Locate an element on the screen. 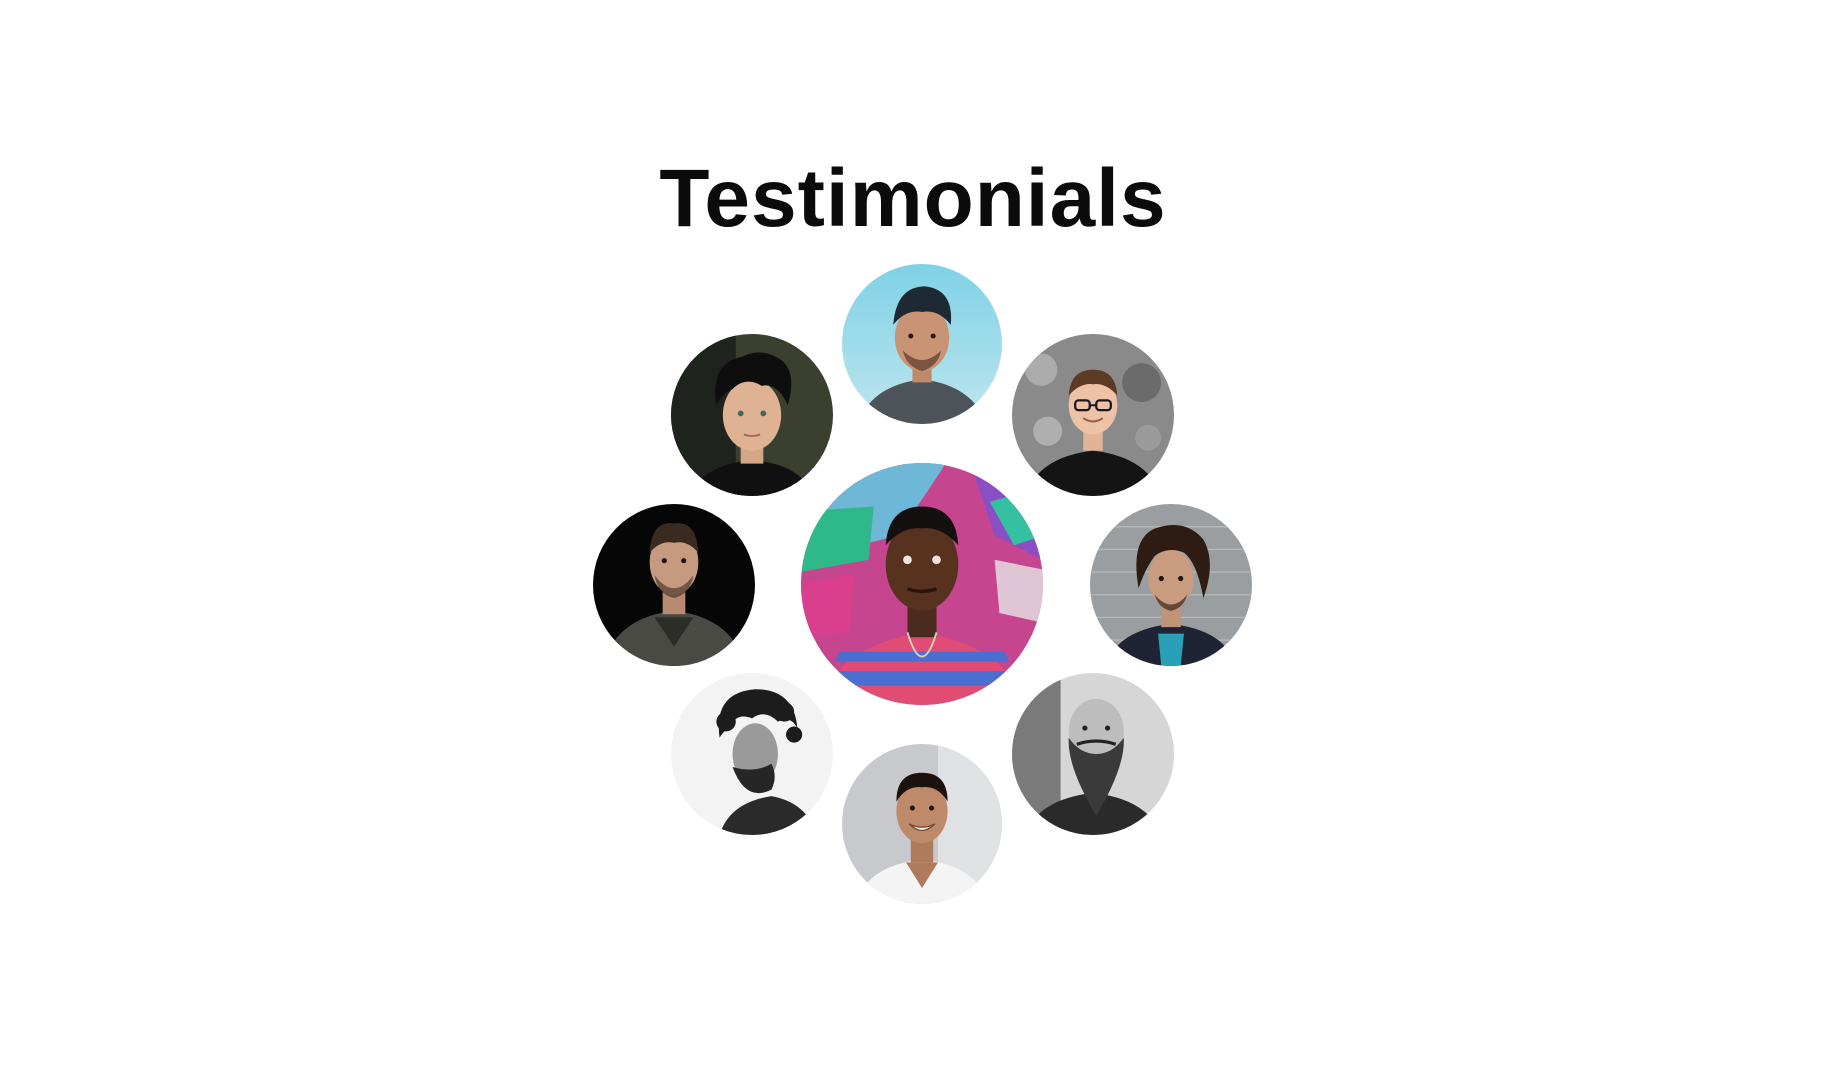 Image resolution: width=1826 pixels, height=1067 pixels. avatar-upper-right is located at coordinates (1093, 415).